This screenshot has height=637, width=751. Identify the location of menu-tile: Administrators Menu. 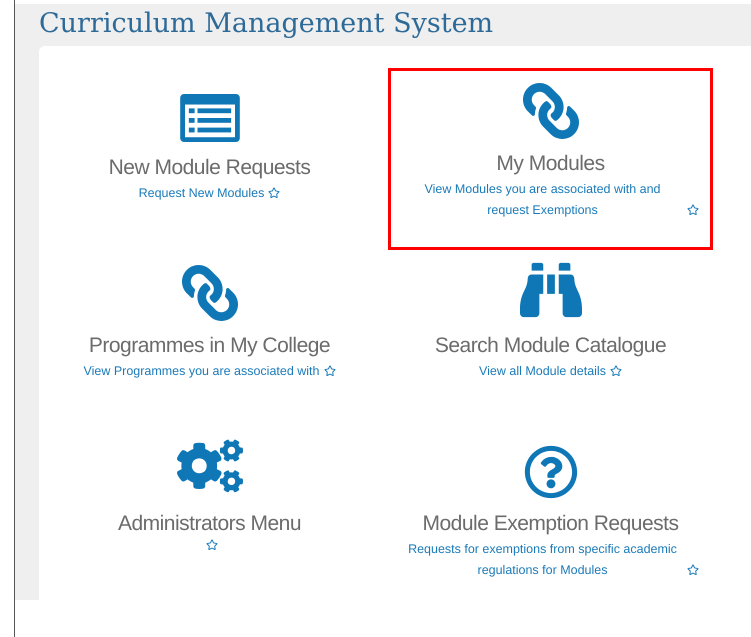
(209, 517).